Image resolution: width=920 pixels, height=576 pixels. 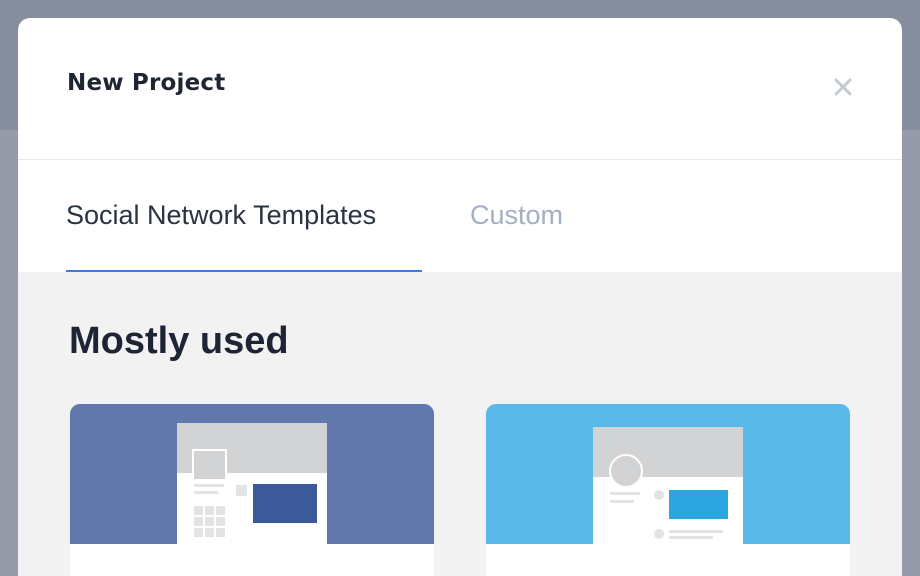 I want to click on twitter-layout-icon, so click(x=668, y=485).